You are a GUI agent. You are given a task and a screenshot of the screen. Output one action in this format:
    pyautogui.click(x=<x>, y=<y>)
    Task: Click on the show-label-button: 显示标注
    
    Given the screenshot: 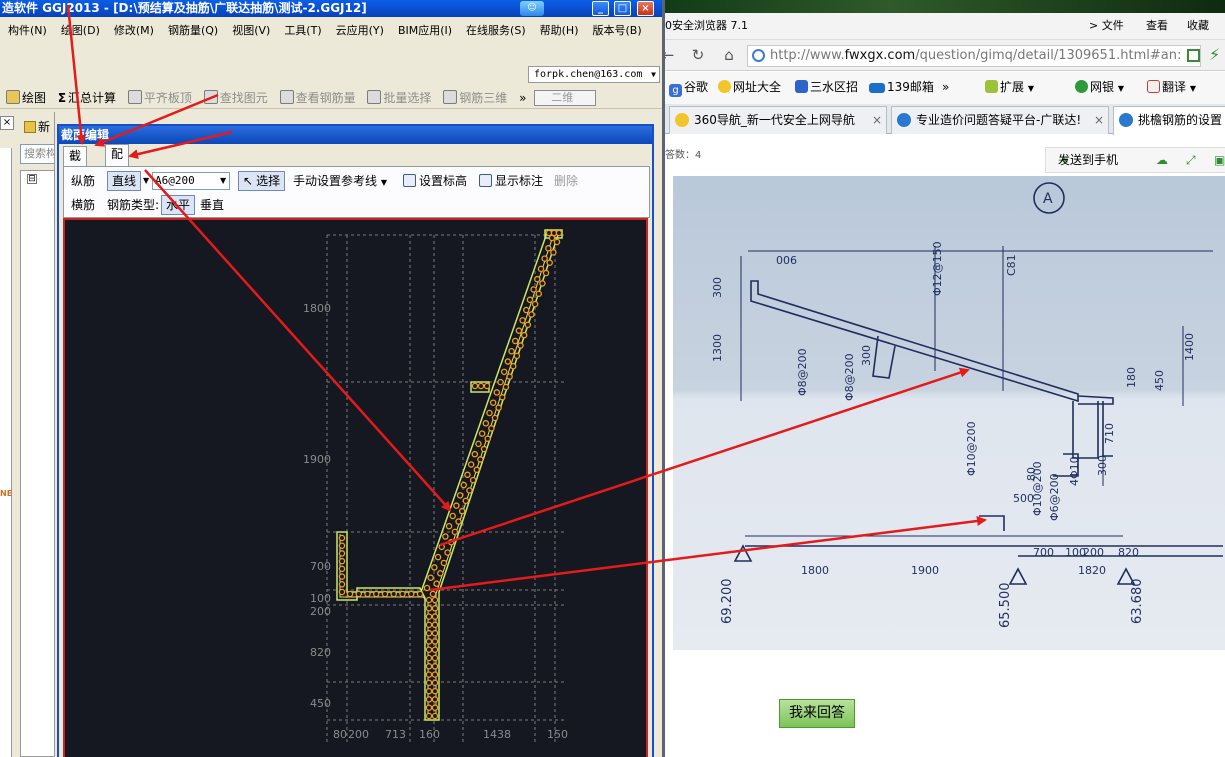 What is the action you would take?
    pyautogui.click(x=511, y=181)
    